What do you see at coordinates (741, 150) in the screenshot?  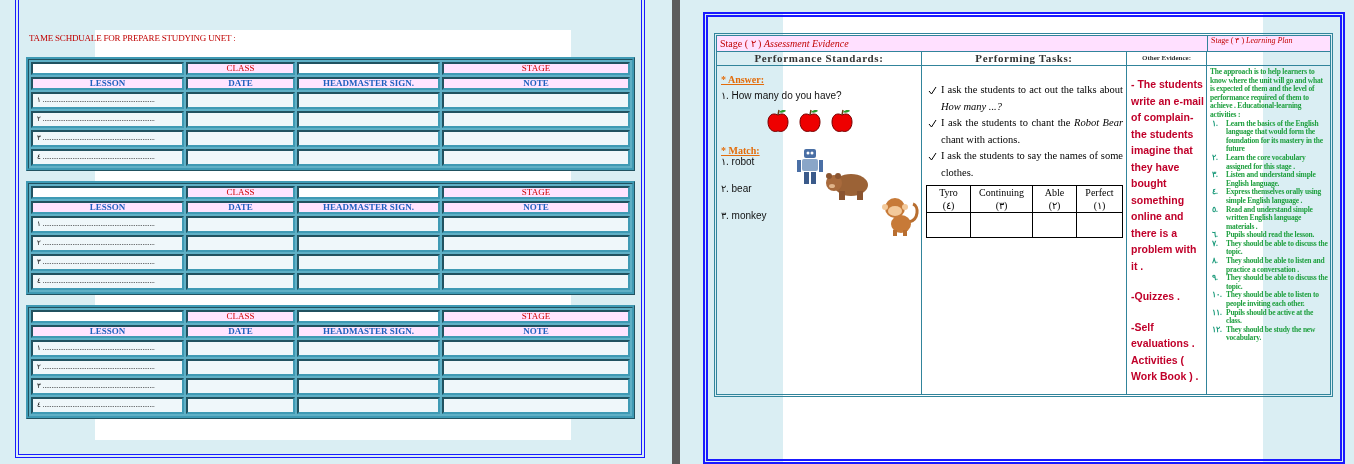 I see `match-heading: * Match:` at bounding box center [741, 150].